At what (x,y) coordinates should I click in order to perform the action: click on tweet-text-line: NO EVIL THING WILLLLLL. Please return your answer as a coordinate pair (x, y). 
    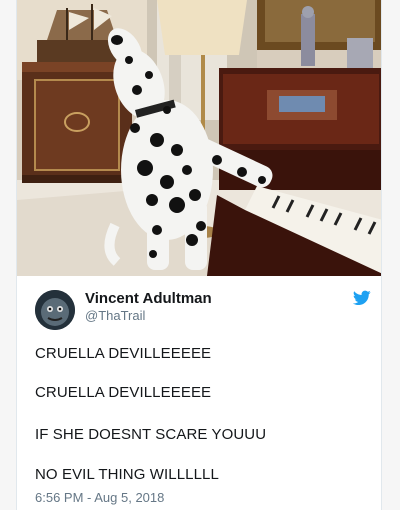
    Looking at the image, I should click on (127, 474).